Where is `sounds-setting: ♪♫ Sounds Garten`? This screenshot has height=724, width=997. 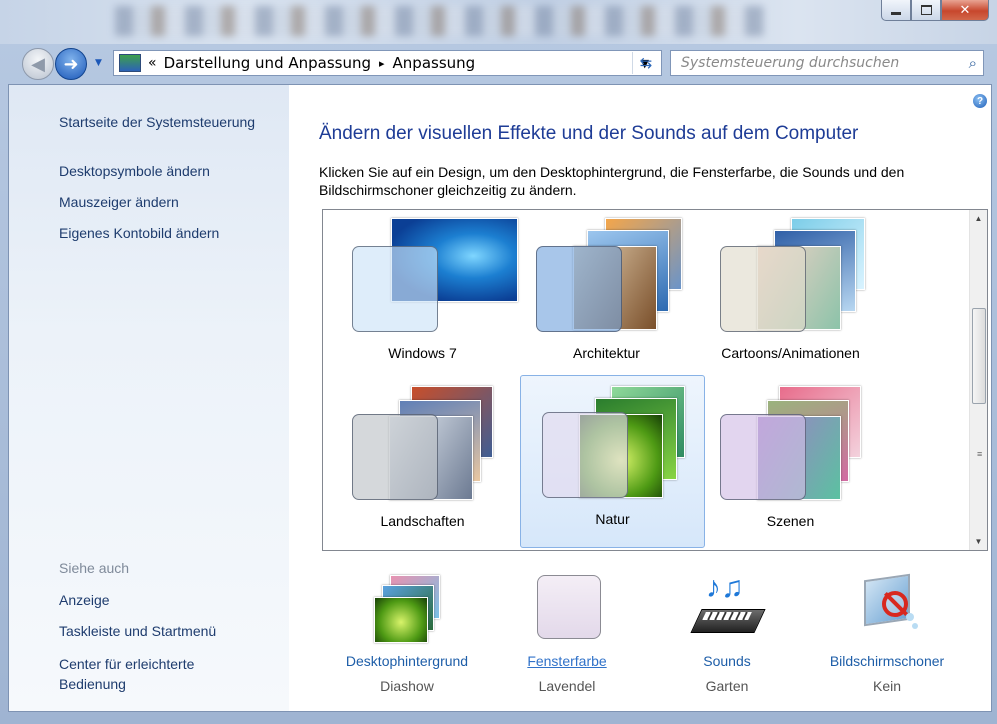 sounds-setting: ♪♫ Sounds Garten is located at coordinates (727, 633).